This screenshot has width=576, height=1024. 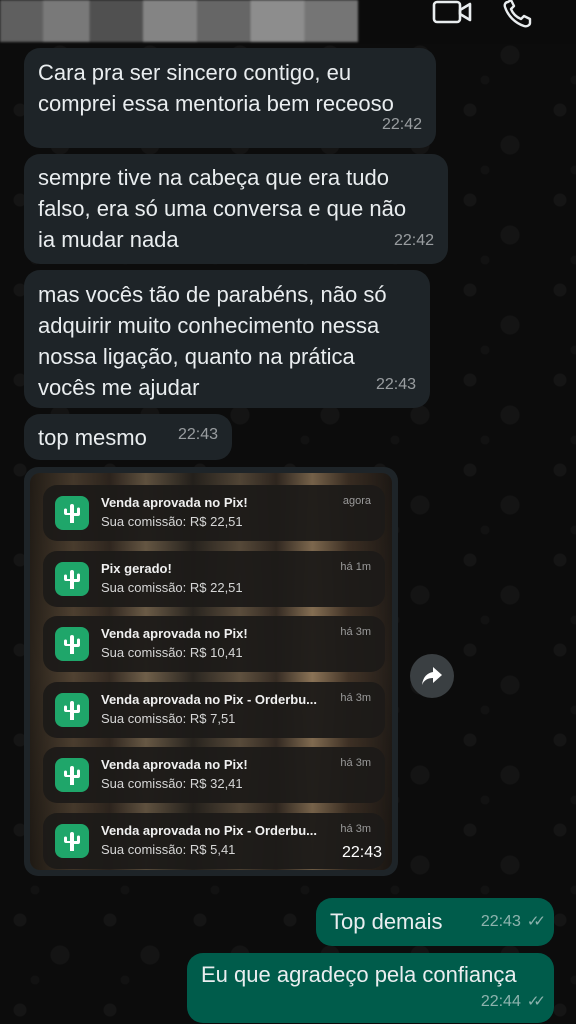 What do you see at coordinates (500, 921) in the screenshot?
I see `message-time-value: 22:43` at bounding box center [500, 921].